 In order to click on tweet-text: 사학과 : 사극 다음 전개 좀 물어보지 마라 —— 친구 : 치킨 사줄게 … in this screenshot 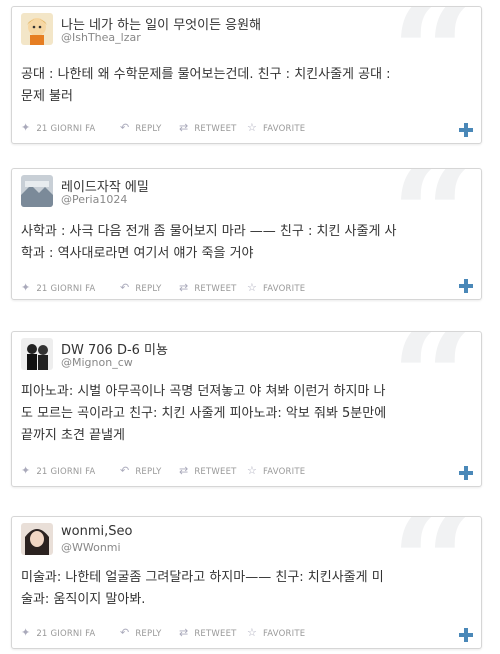, I will do `click(246, 243)`.